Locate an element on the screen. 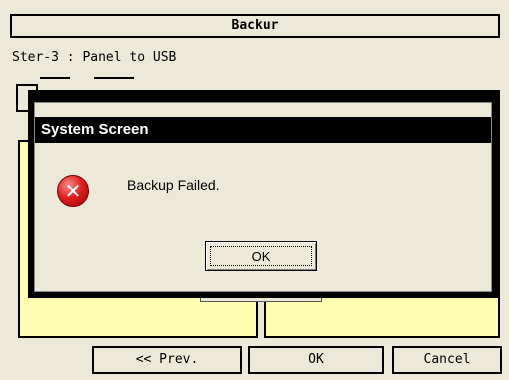  ok-button: OK is located at coordinates (316, 360).